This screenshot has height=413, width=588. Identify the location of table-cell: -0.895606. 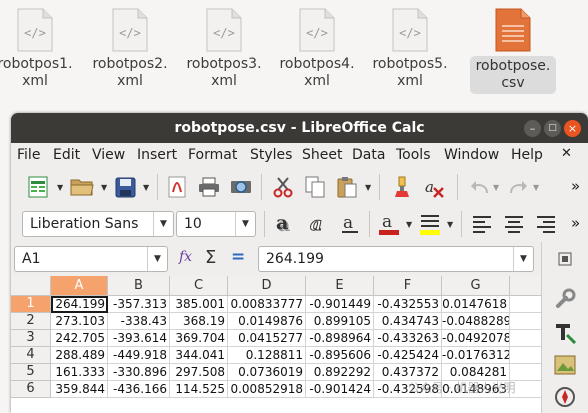
(340, 355).